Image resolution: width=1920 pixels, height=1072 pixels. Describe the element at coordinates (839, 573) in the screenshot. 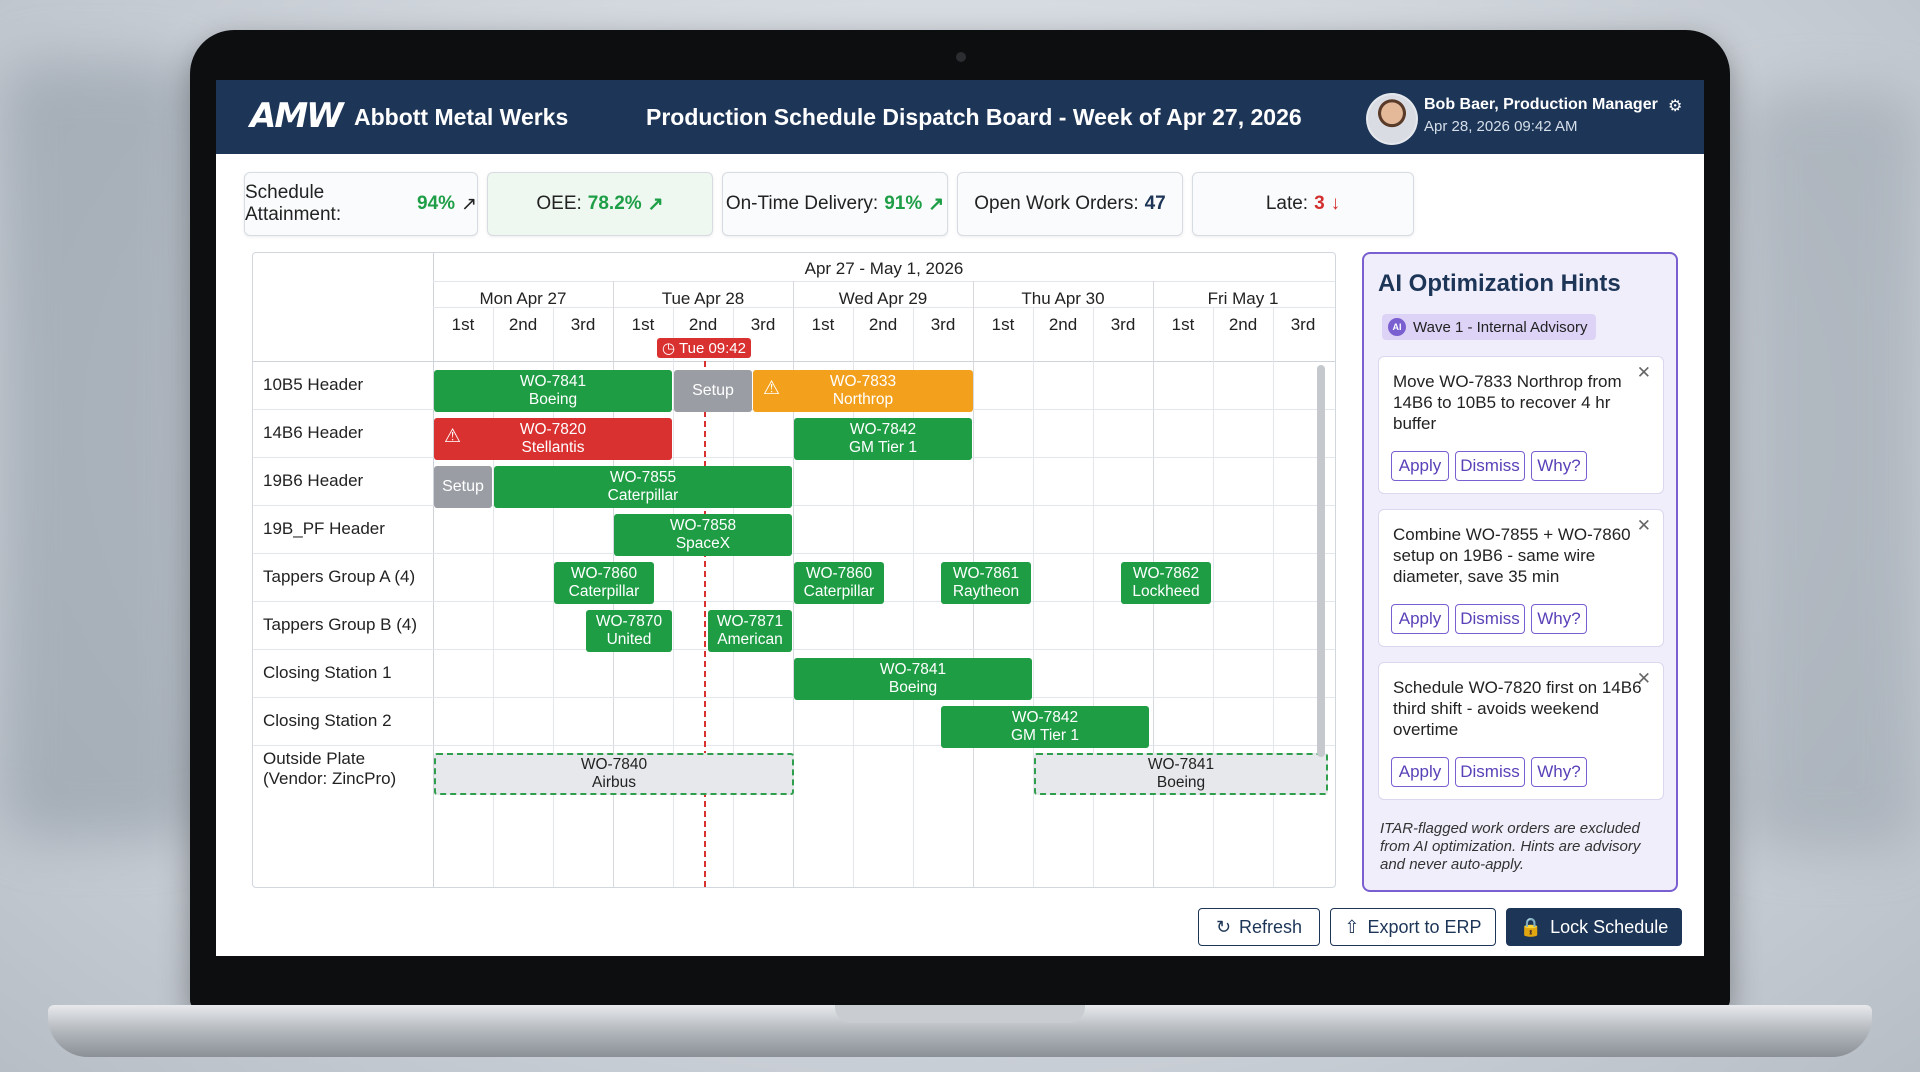

I see `work-order-id: WO-7860` at that location.